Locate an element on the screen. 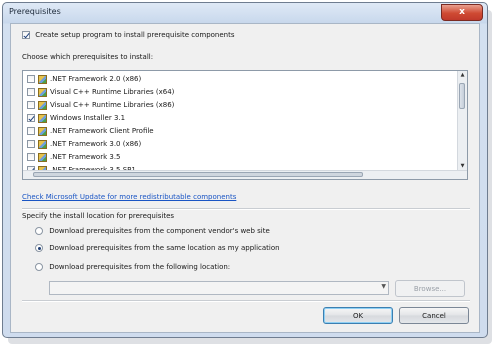 Image resolution: width=492 pixels, height=344 pixels. close-button: x is located at coordinates (462, 12).